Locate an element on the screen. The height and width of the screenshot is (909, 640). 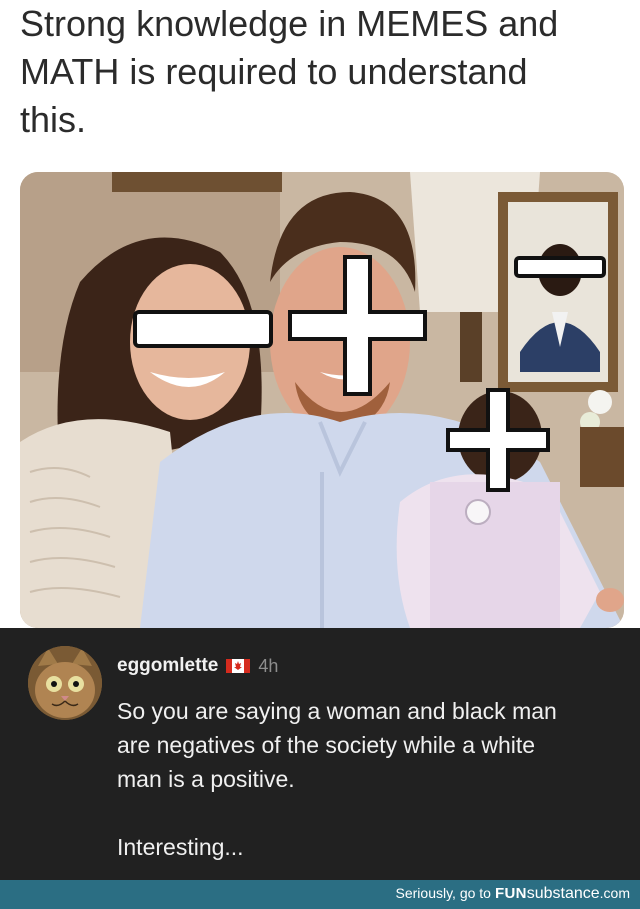
watermark-prefix: Seriously, go to is located at coordinates (443, 893).